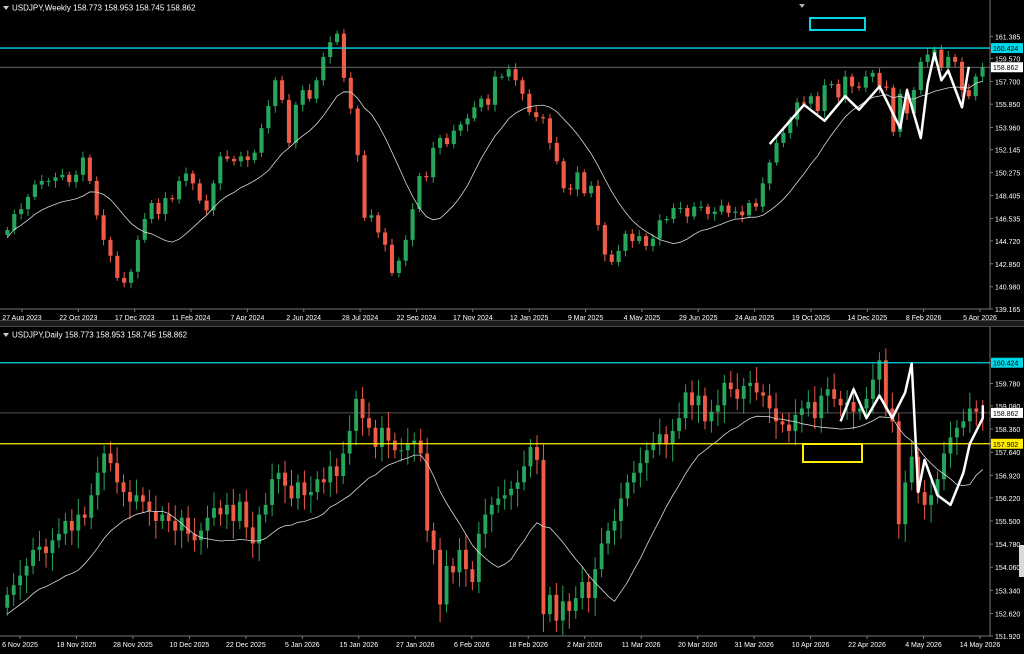  What do you see at coordinates (1007, 220) in the screenshot?
I see `weekly-y-tick-label: 146.535` at bounding box center [1007, 220].